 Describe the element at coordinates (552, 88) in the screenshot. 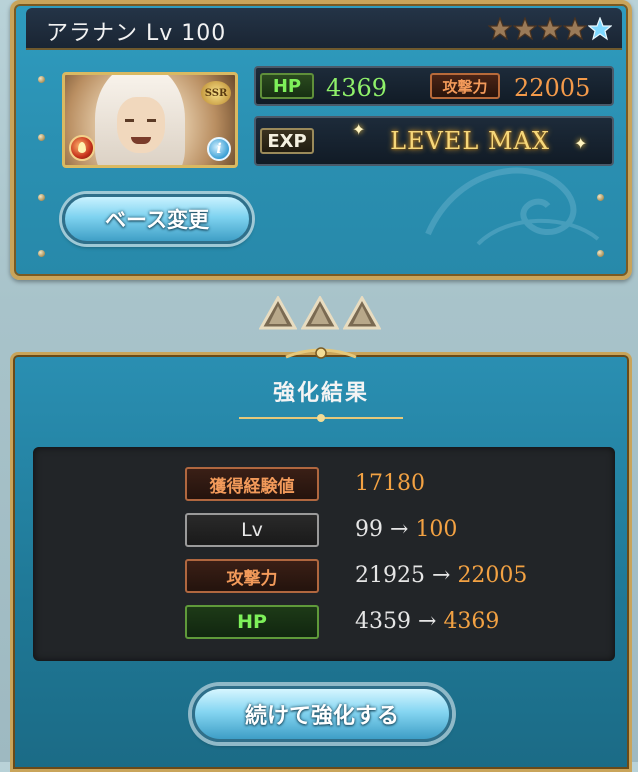

I see `attack-value: 22005` at that location.